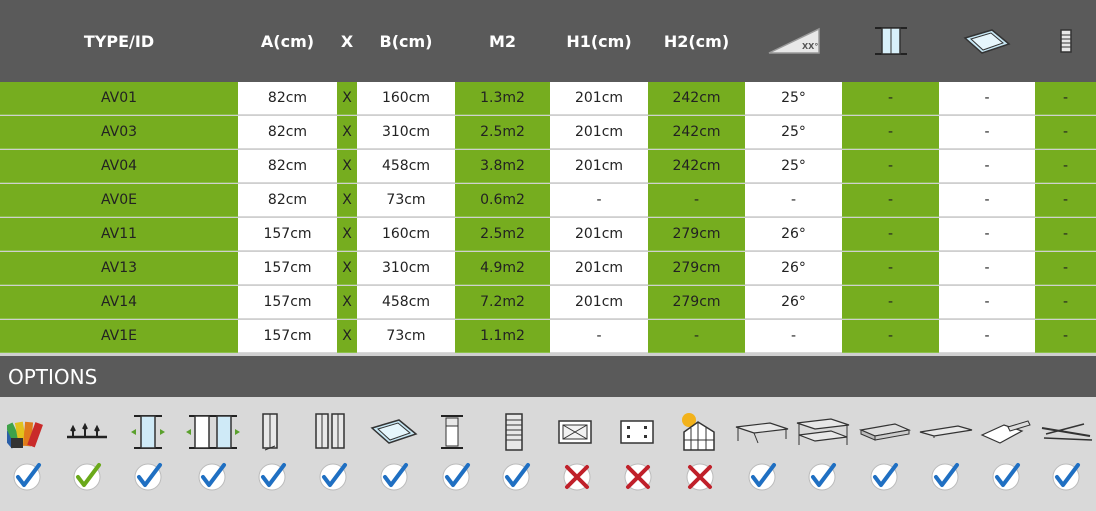 This screenshot has width=1096, height=511. Describe the element at coordinates (119, 132) in the screenshot. I see `cell-id: AV03` at that location.